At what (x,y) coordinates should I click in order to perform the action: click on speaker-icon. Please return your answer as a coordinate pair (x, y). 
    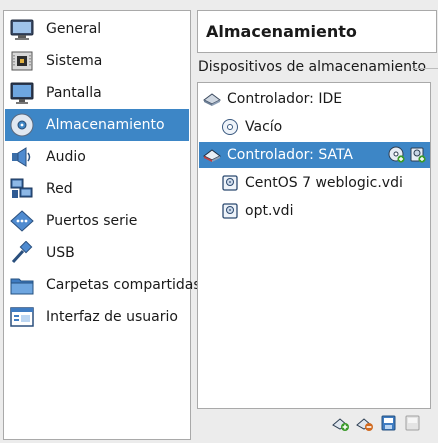
    Looking at the image, I should click on (22, 157).